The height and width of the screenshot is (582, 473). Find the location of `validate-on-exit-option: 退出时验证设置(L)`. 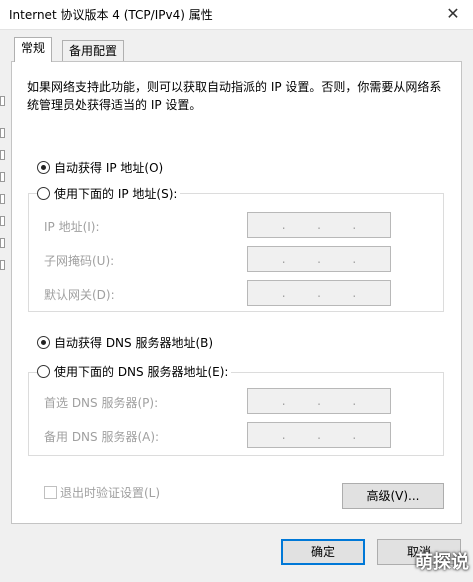

validate-on-exit-option: 退出时验证设置(L) is located at coordinates (102, 492).